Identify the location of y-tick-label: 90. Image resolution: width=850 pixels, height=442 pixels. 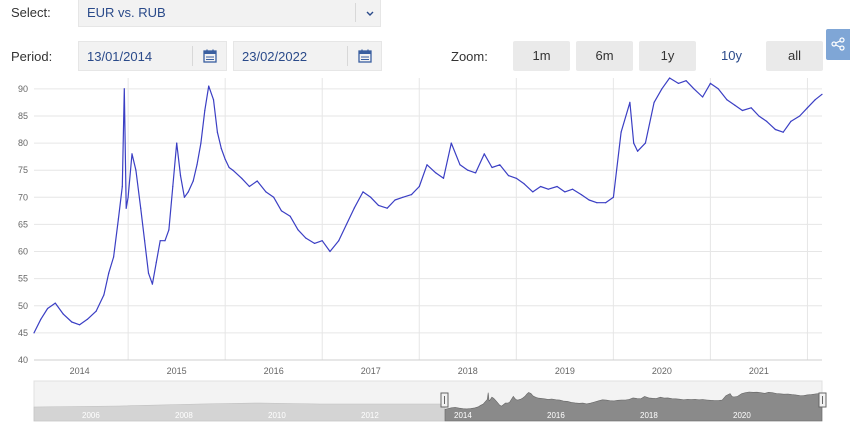
(23, 89).